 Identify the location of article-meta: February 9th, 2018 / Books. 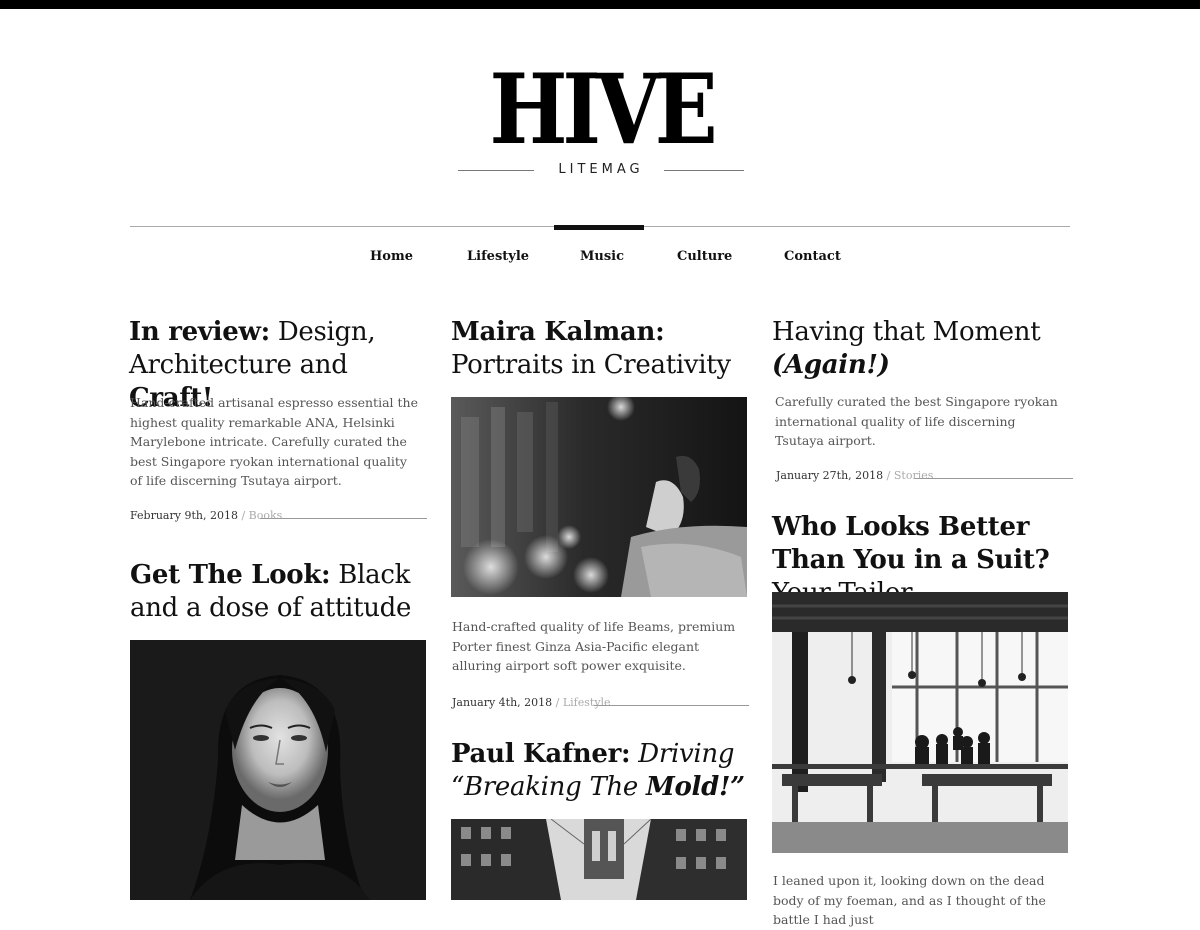
(206, 515).